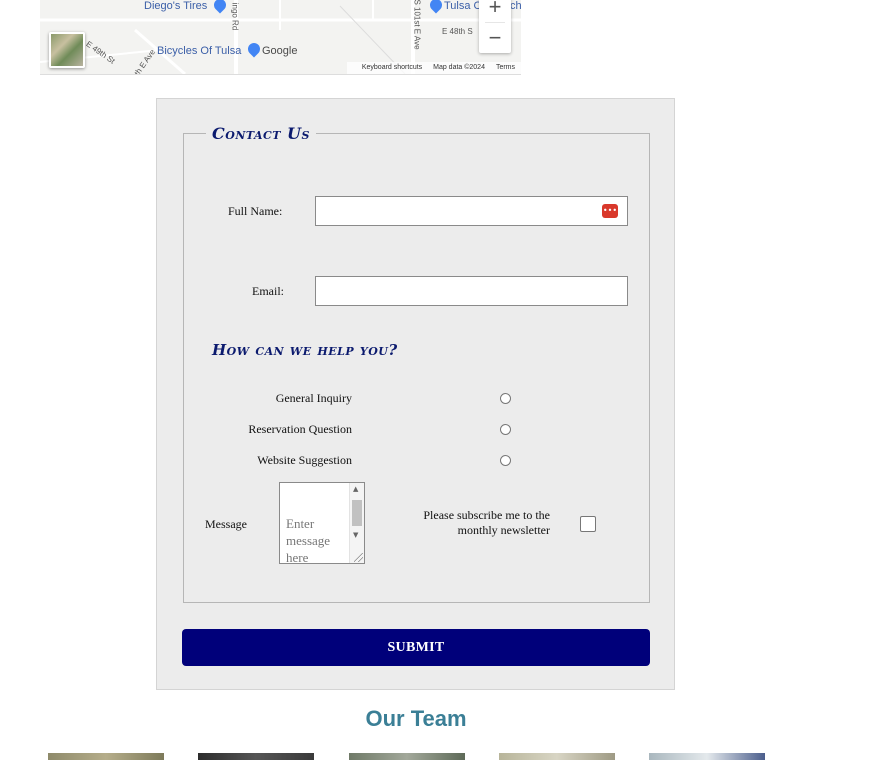 The height and width of the screenshot is (760, 873). I want to click on map-road-s101st: S 101st E Ave, so click(417, 25).